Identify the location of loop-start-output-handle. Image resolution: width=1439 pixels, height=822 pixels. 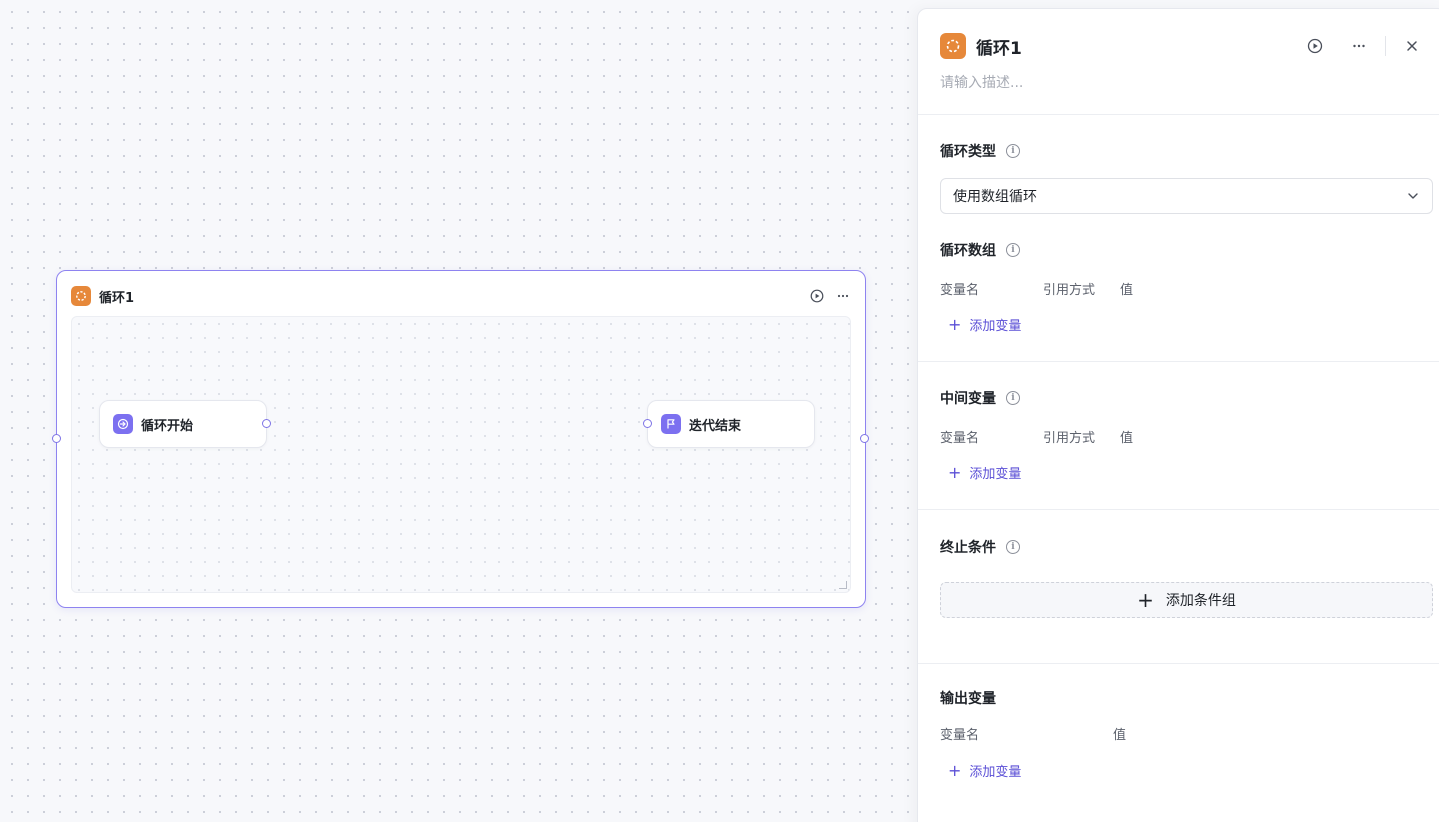
(266, 423).